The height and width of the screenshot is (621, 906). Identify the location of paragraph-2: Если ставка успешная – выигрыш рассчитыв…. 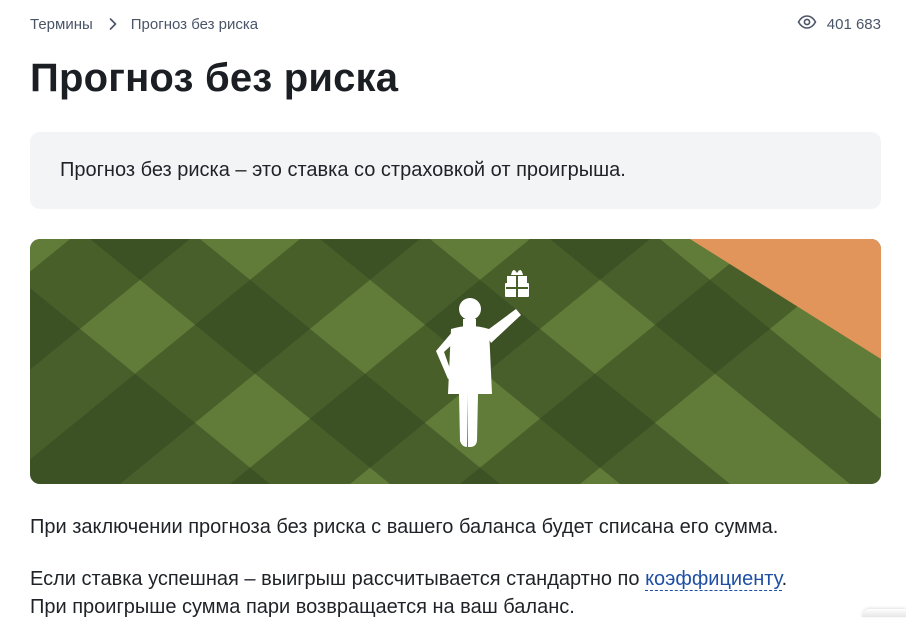
(408, 593).